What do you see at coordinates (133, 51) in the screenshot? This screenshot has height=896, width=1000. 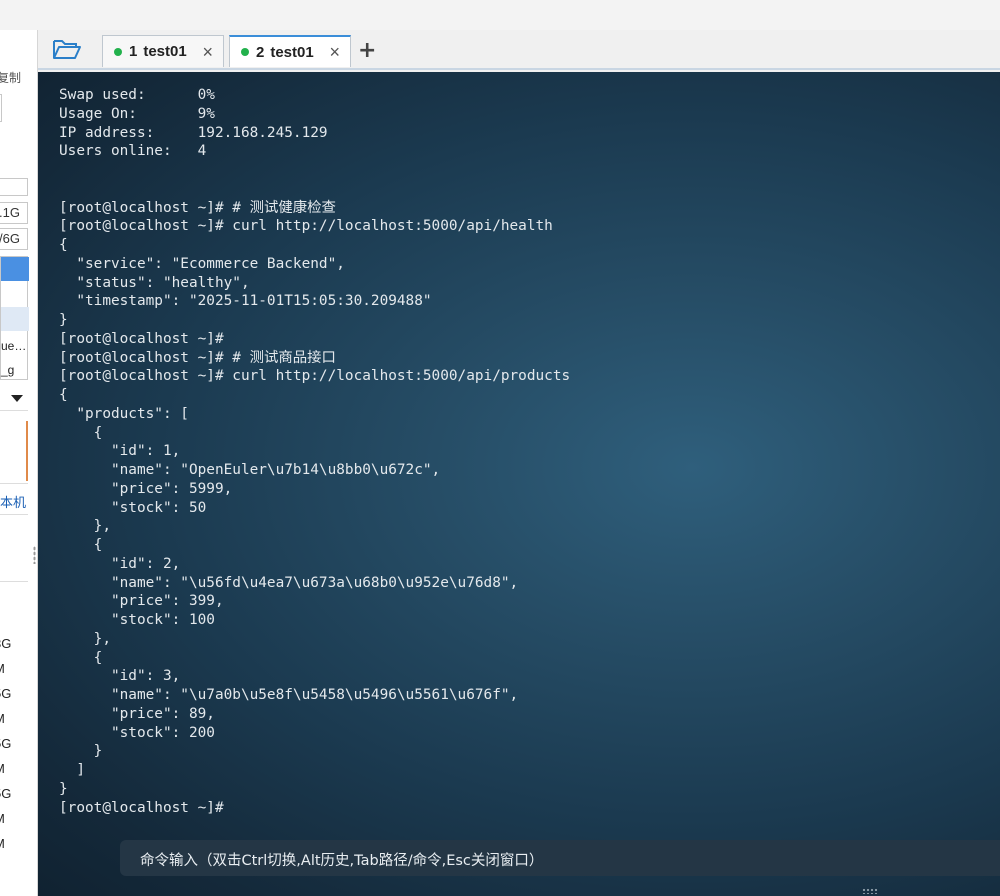 I see `tab-index: 1` at bounding box center [133, 51].